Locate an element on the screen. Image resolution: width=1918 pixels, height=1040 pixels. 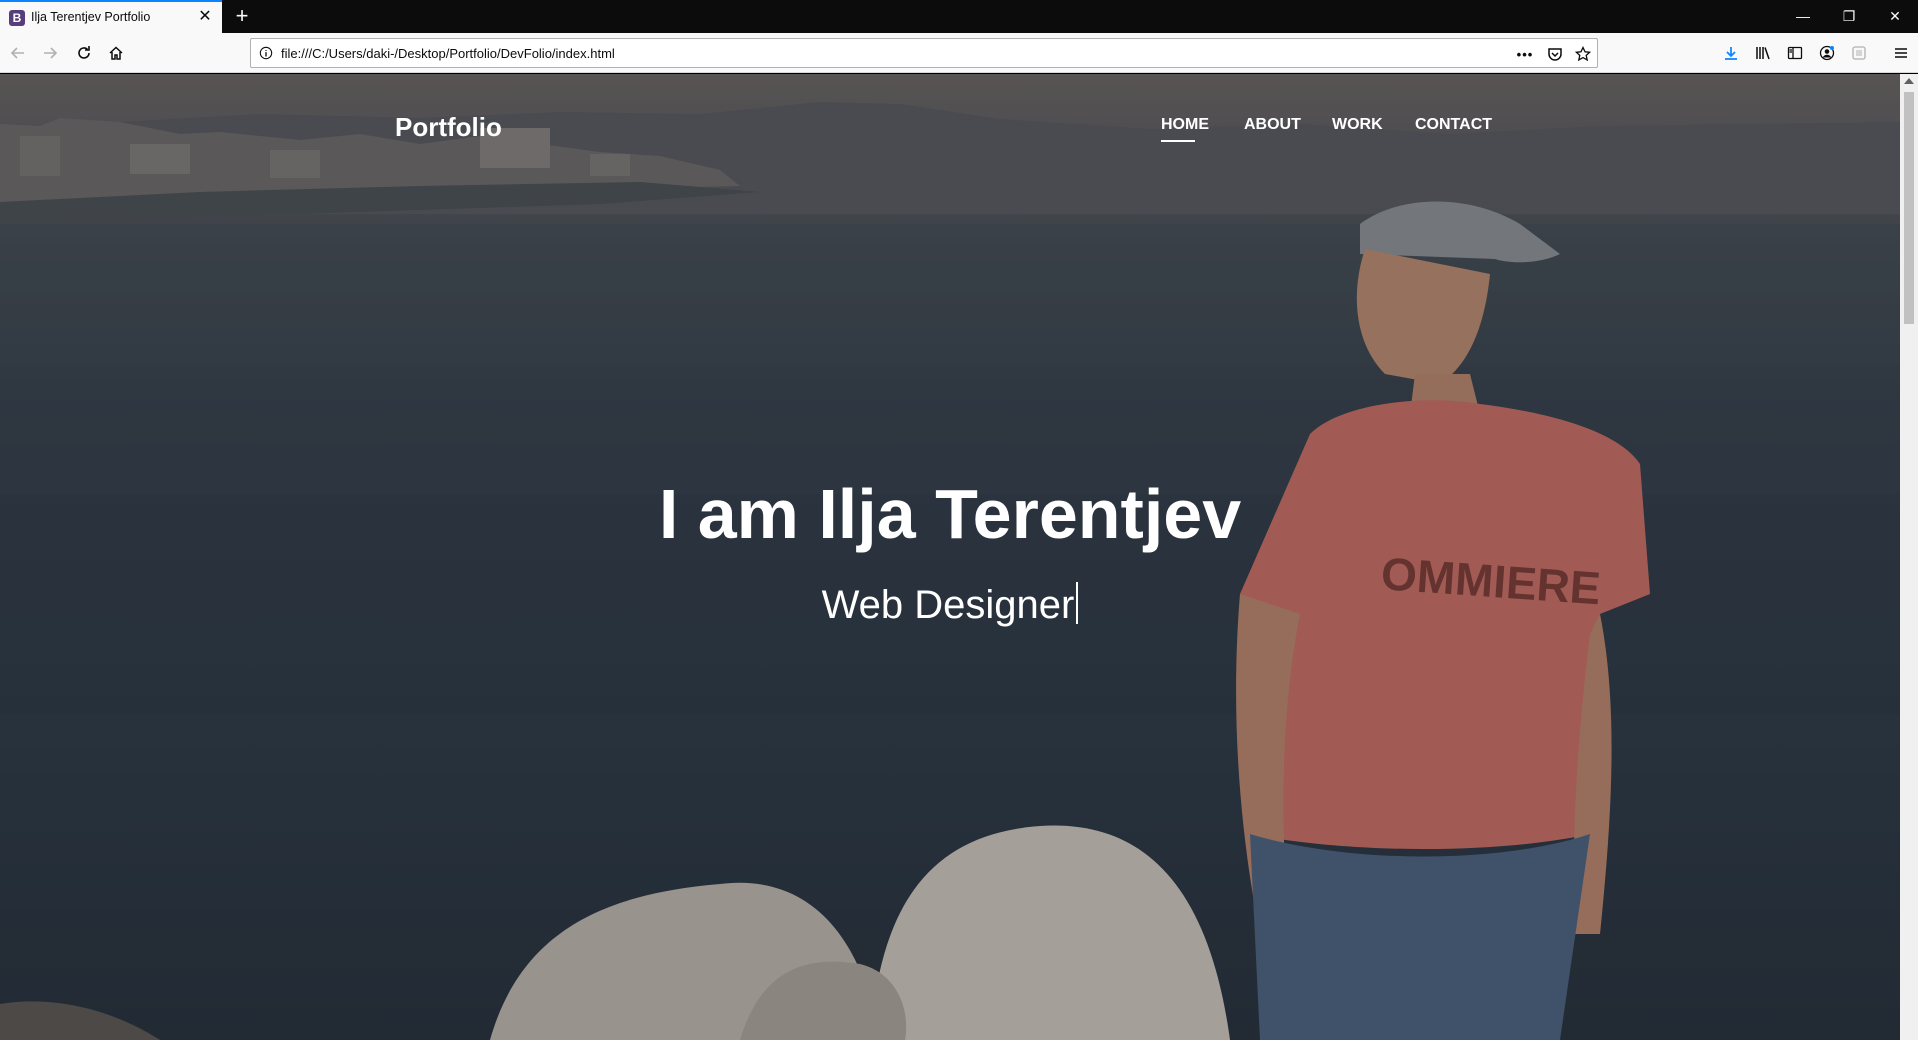
sidebar-button is located at coordinates (1795, 53).